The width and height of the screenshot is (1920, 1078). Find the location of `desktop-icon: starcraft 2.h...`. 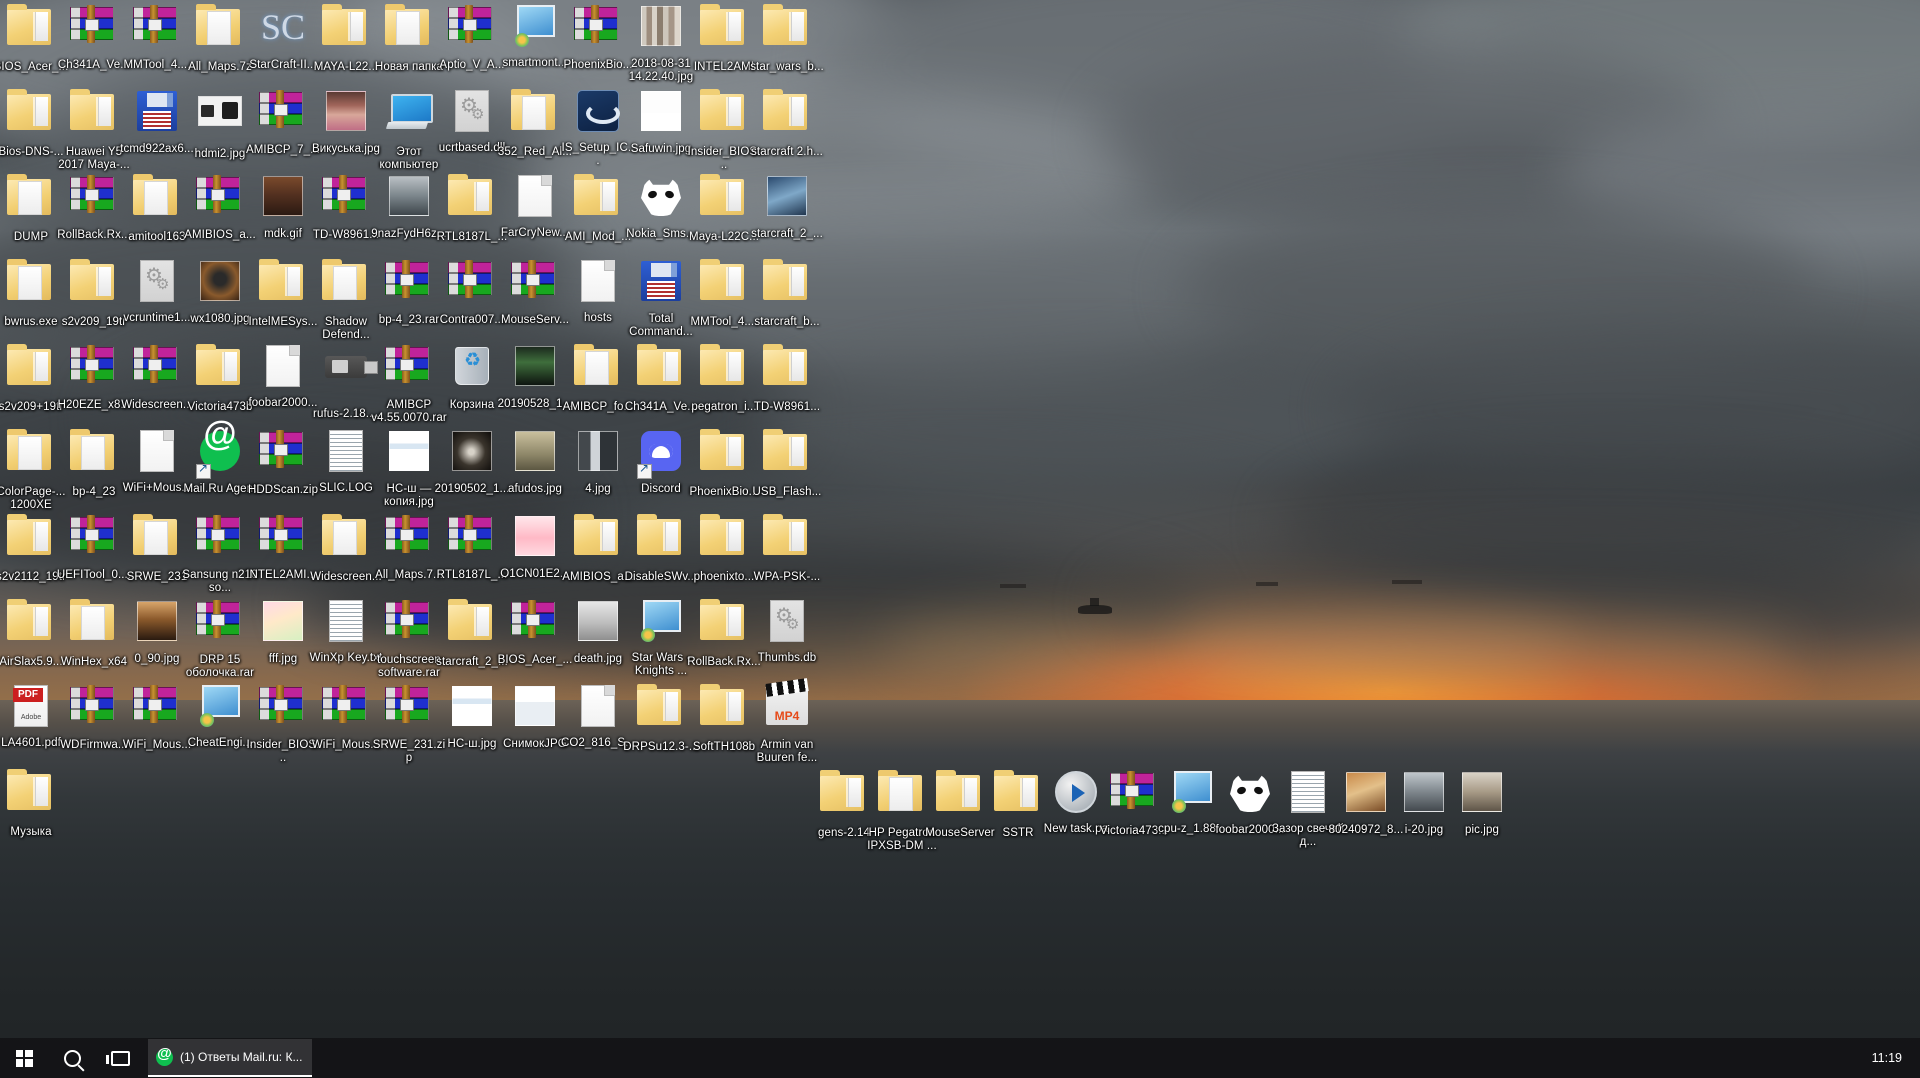

desktop-icon: starcraft 2.h... is located at coordinates (787, 123).